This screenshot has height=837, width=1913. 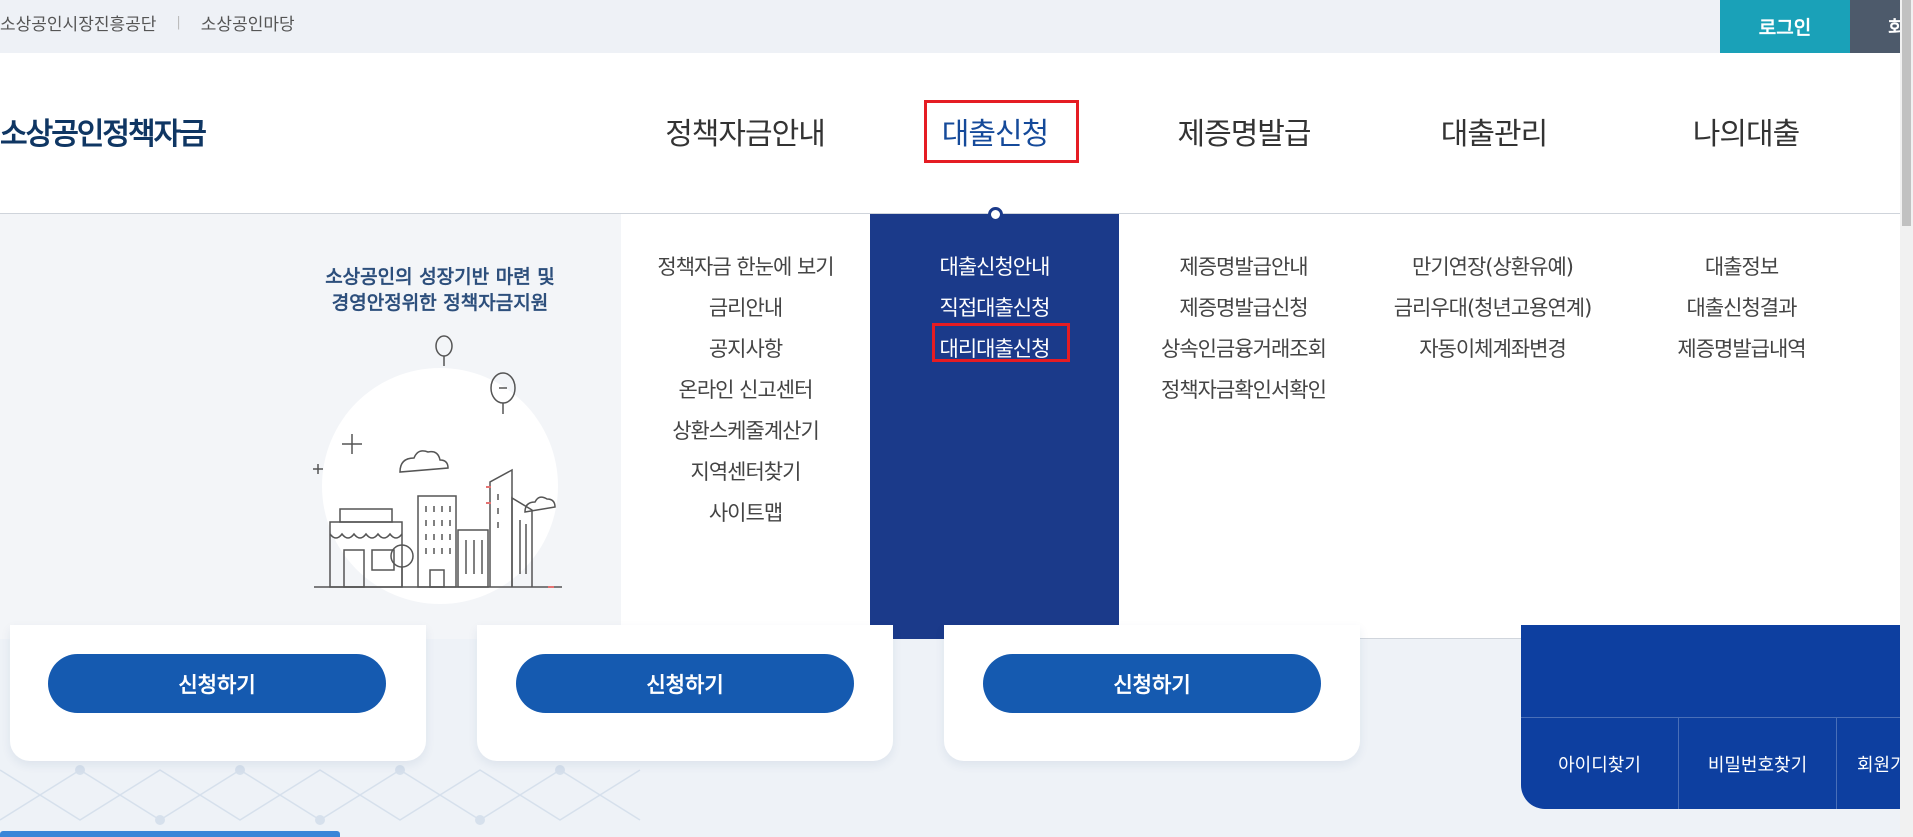 I want to click on submenu-report-center: 온라인 신고센터, so click(x=745, y=390).